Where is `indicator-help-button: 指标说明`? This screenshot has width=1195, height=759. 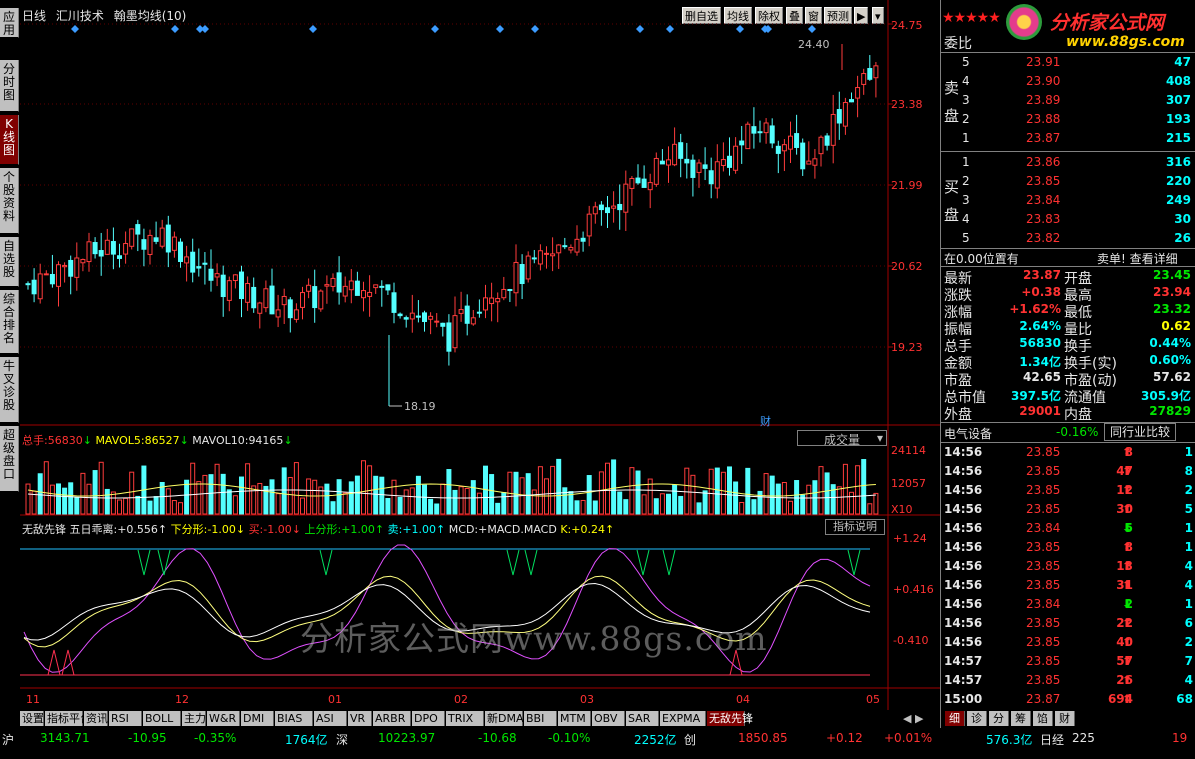
indicator-help-button: 指标说明 is located at coordinates (855, 527).